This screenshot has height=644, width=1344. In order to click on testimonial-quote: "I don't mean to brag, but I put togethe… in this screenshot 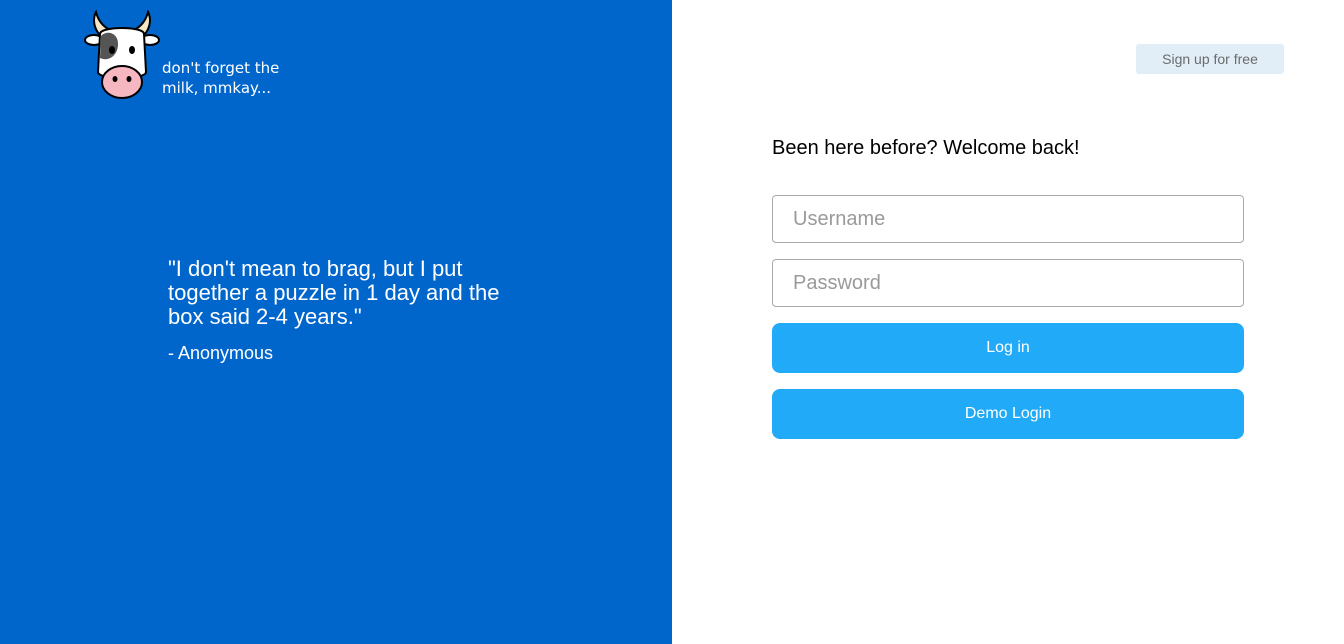, I will do `click(334, 292)`.